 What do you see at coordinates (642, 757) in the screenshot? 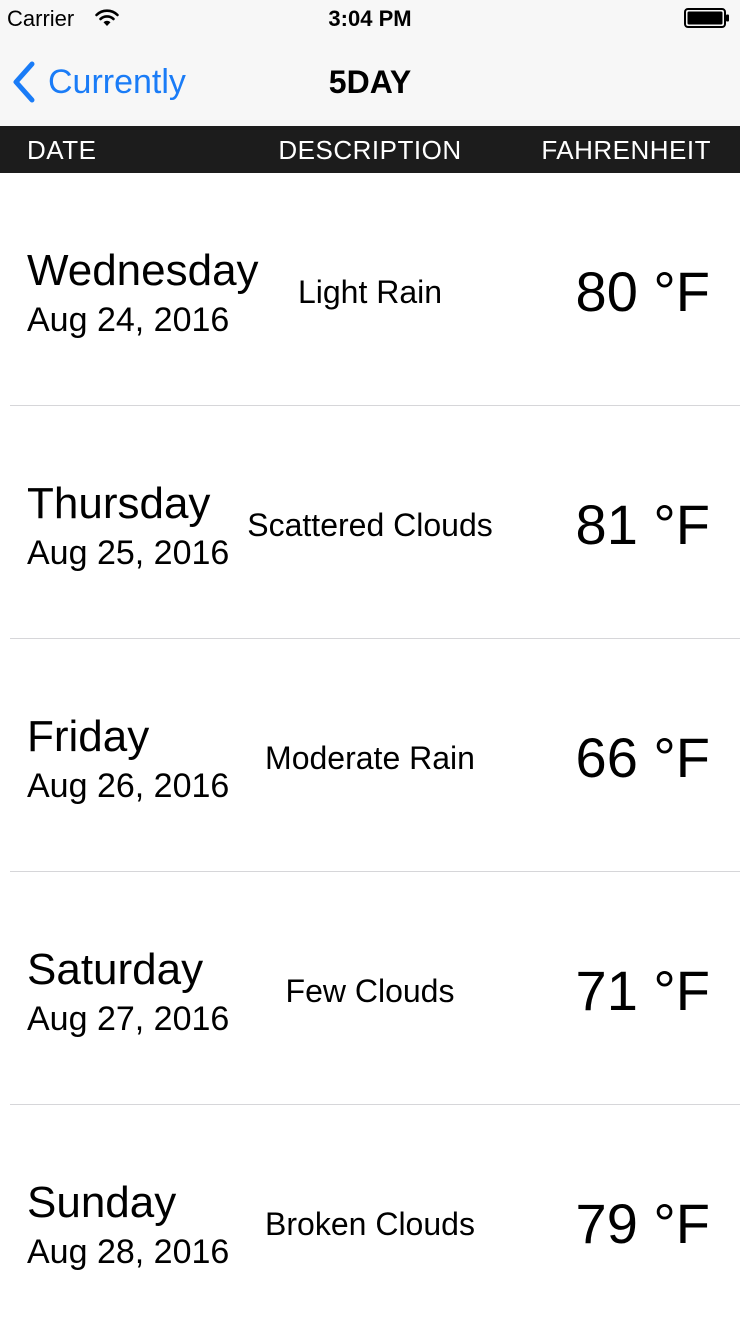
I see `temperature: 66 °F` at bounding box center [642, 757].